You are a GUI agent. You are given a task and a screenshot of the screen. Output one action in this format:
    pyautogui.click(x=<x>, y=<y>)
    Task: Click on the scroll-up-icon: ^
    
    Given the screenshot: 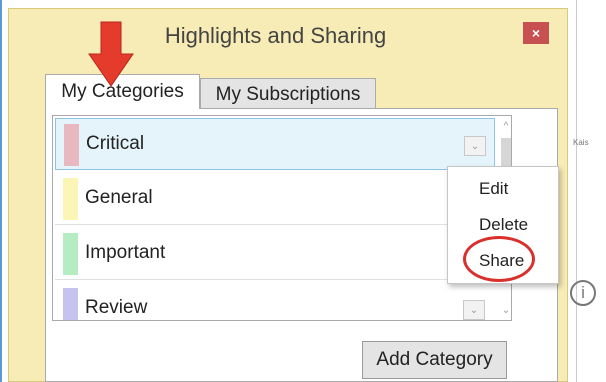 What is the action you would take?
    pyautogui.click(x=505, y=126)
    